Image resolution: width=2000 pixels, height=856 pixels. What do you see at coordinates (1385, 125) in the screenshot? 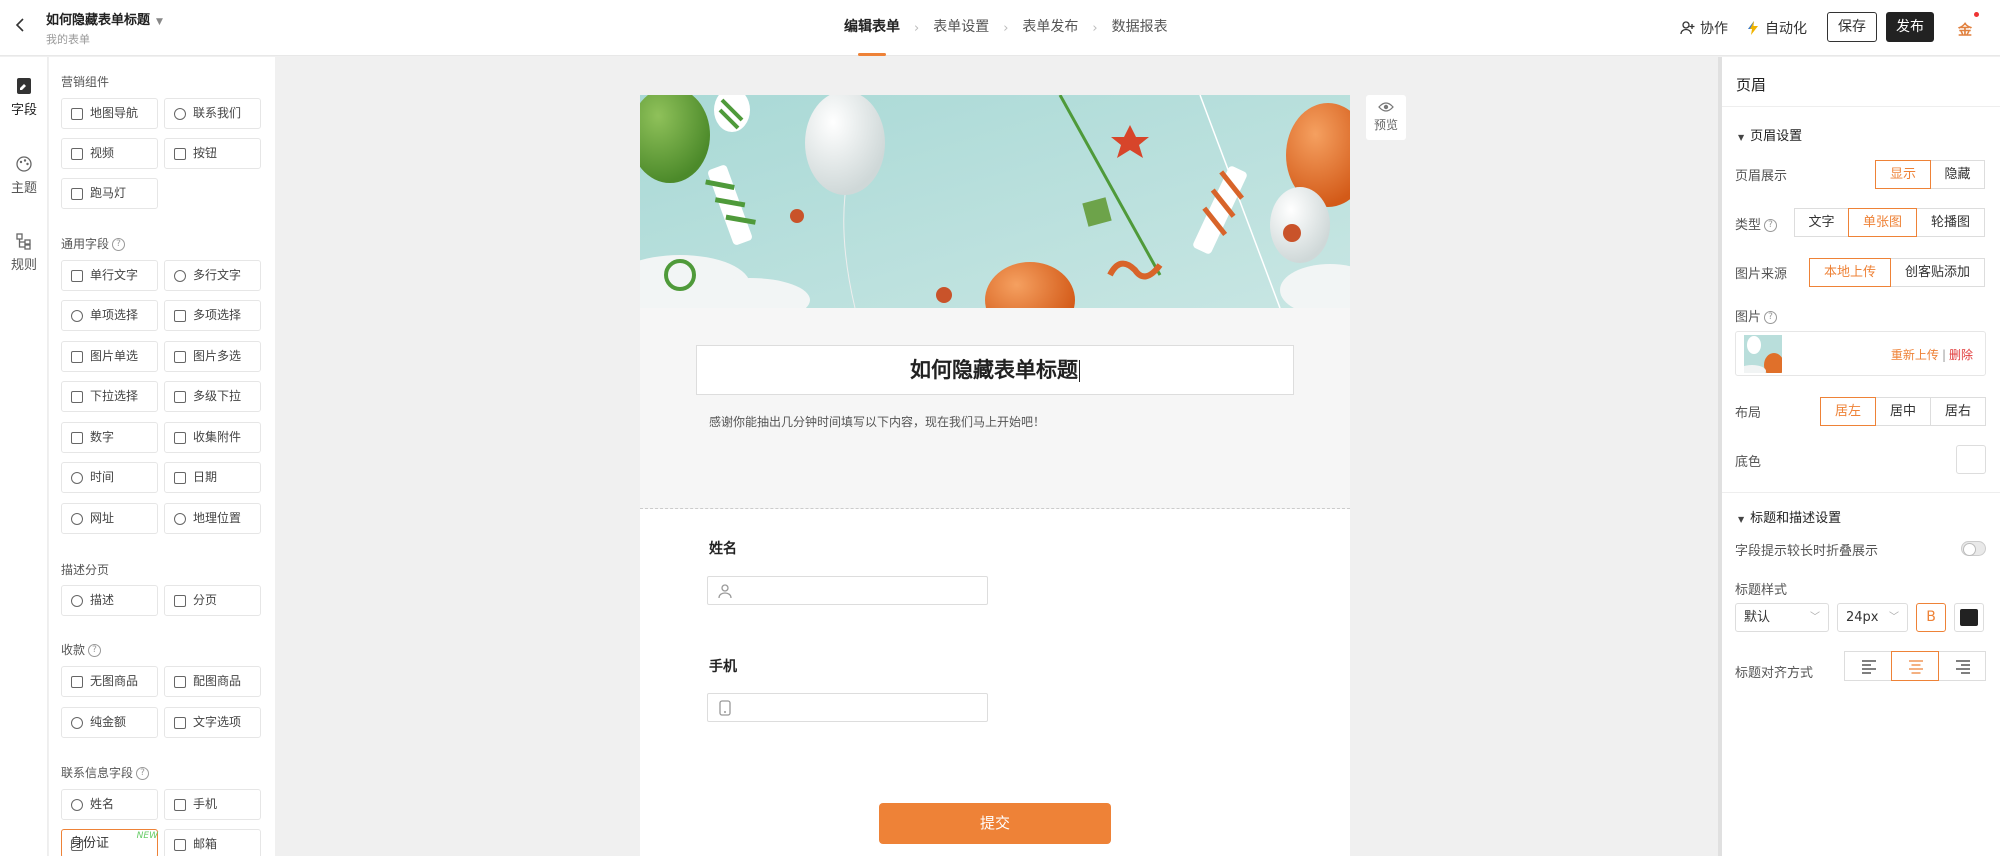
I see `preview-label: 预览` at bounding box center [1385, 125].